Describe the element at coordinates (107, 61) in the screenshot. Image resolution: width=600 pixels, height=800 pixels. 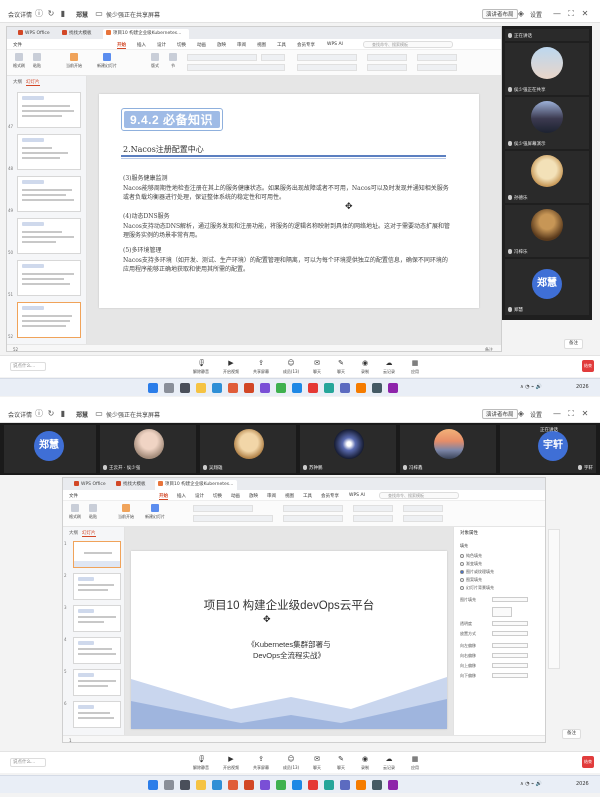
I see `new-slide-button: 新建幻灯片` at that location.